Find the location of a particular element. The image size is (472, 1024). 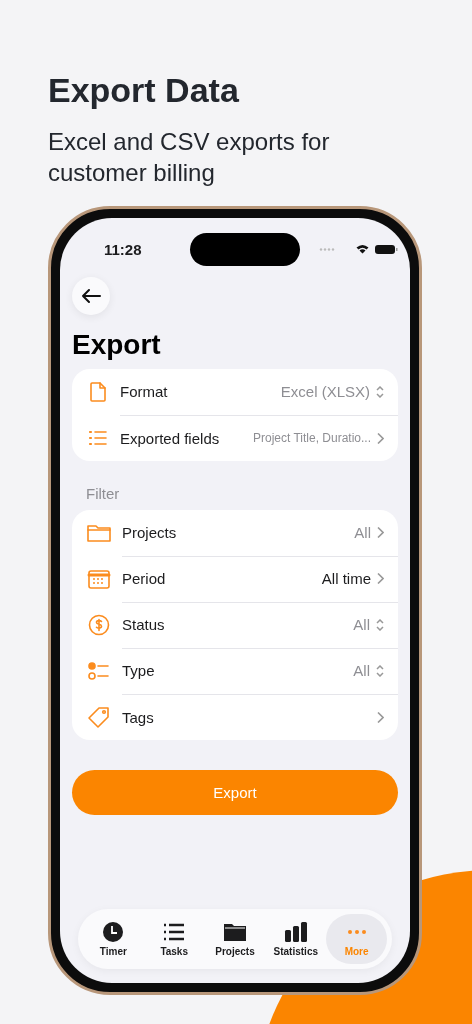

back-arrow-icon is located at coordinates (91, 296).